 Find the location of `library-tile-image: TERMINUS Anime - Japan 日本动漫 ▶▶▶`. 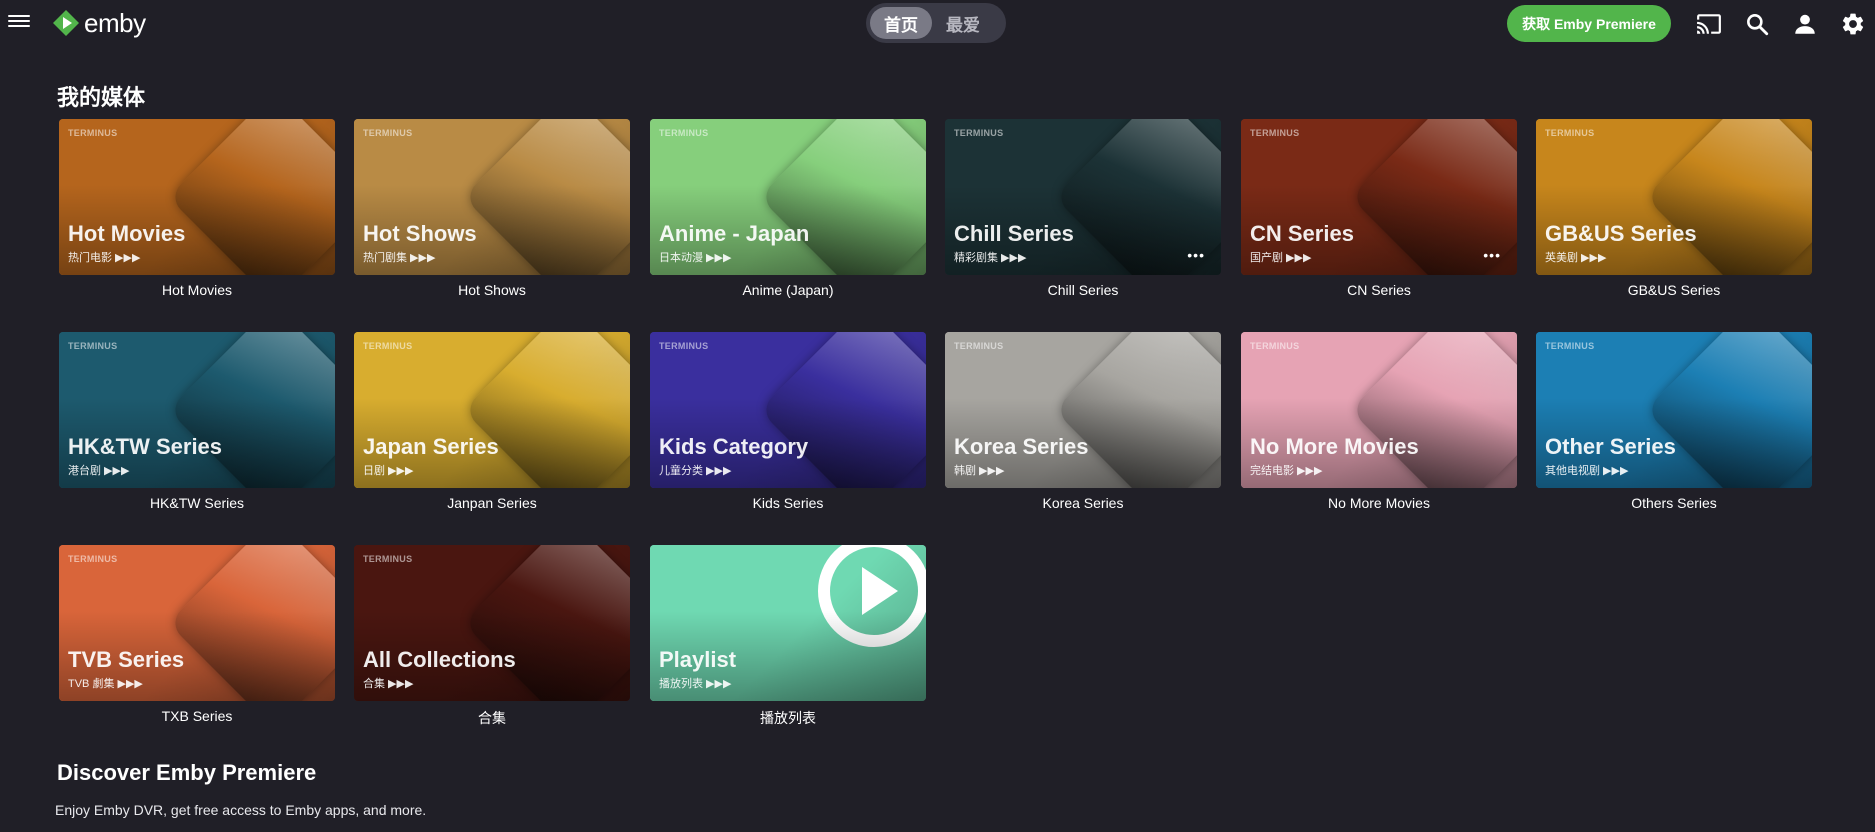

library-tile-image: TERMINUS Anime - Japan 日本动漫 ▶▶▶ is located at coordinates (788, 197).